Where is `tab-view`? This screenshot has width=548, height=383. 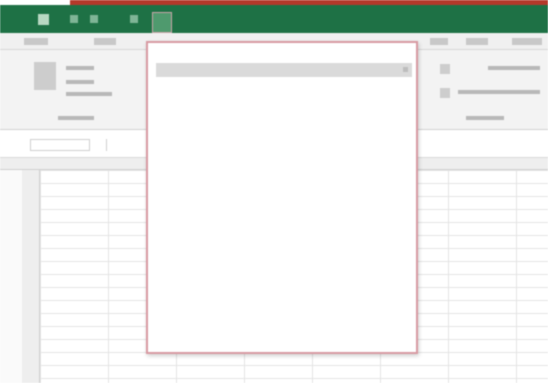 tab-view is located at coordinates (477, 41).